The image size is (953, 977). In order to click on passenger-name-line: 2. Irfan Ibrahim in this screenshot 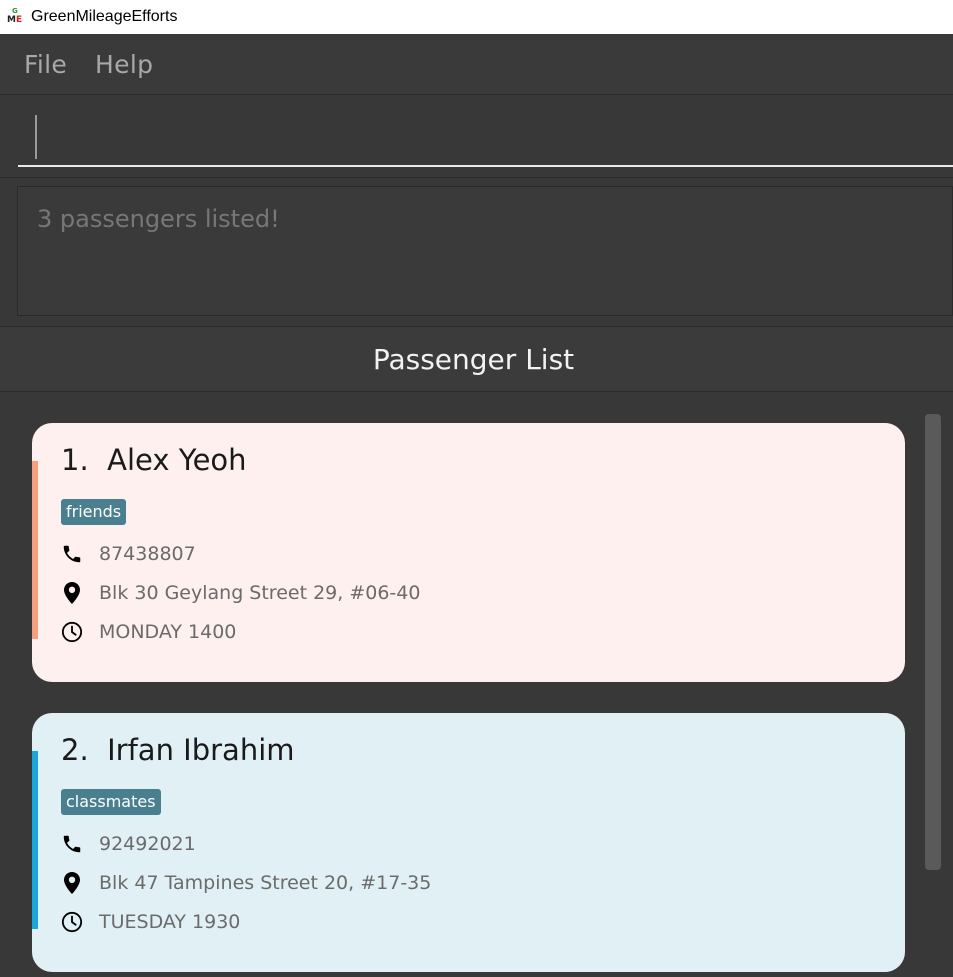, I will do `click(178, 750)`.